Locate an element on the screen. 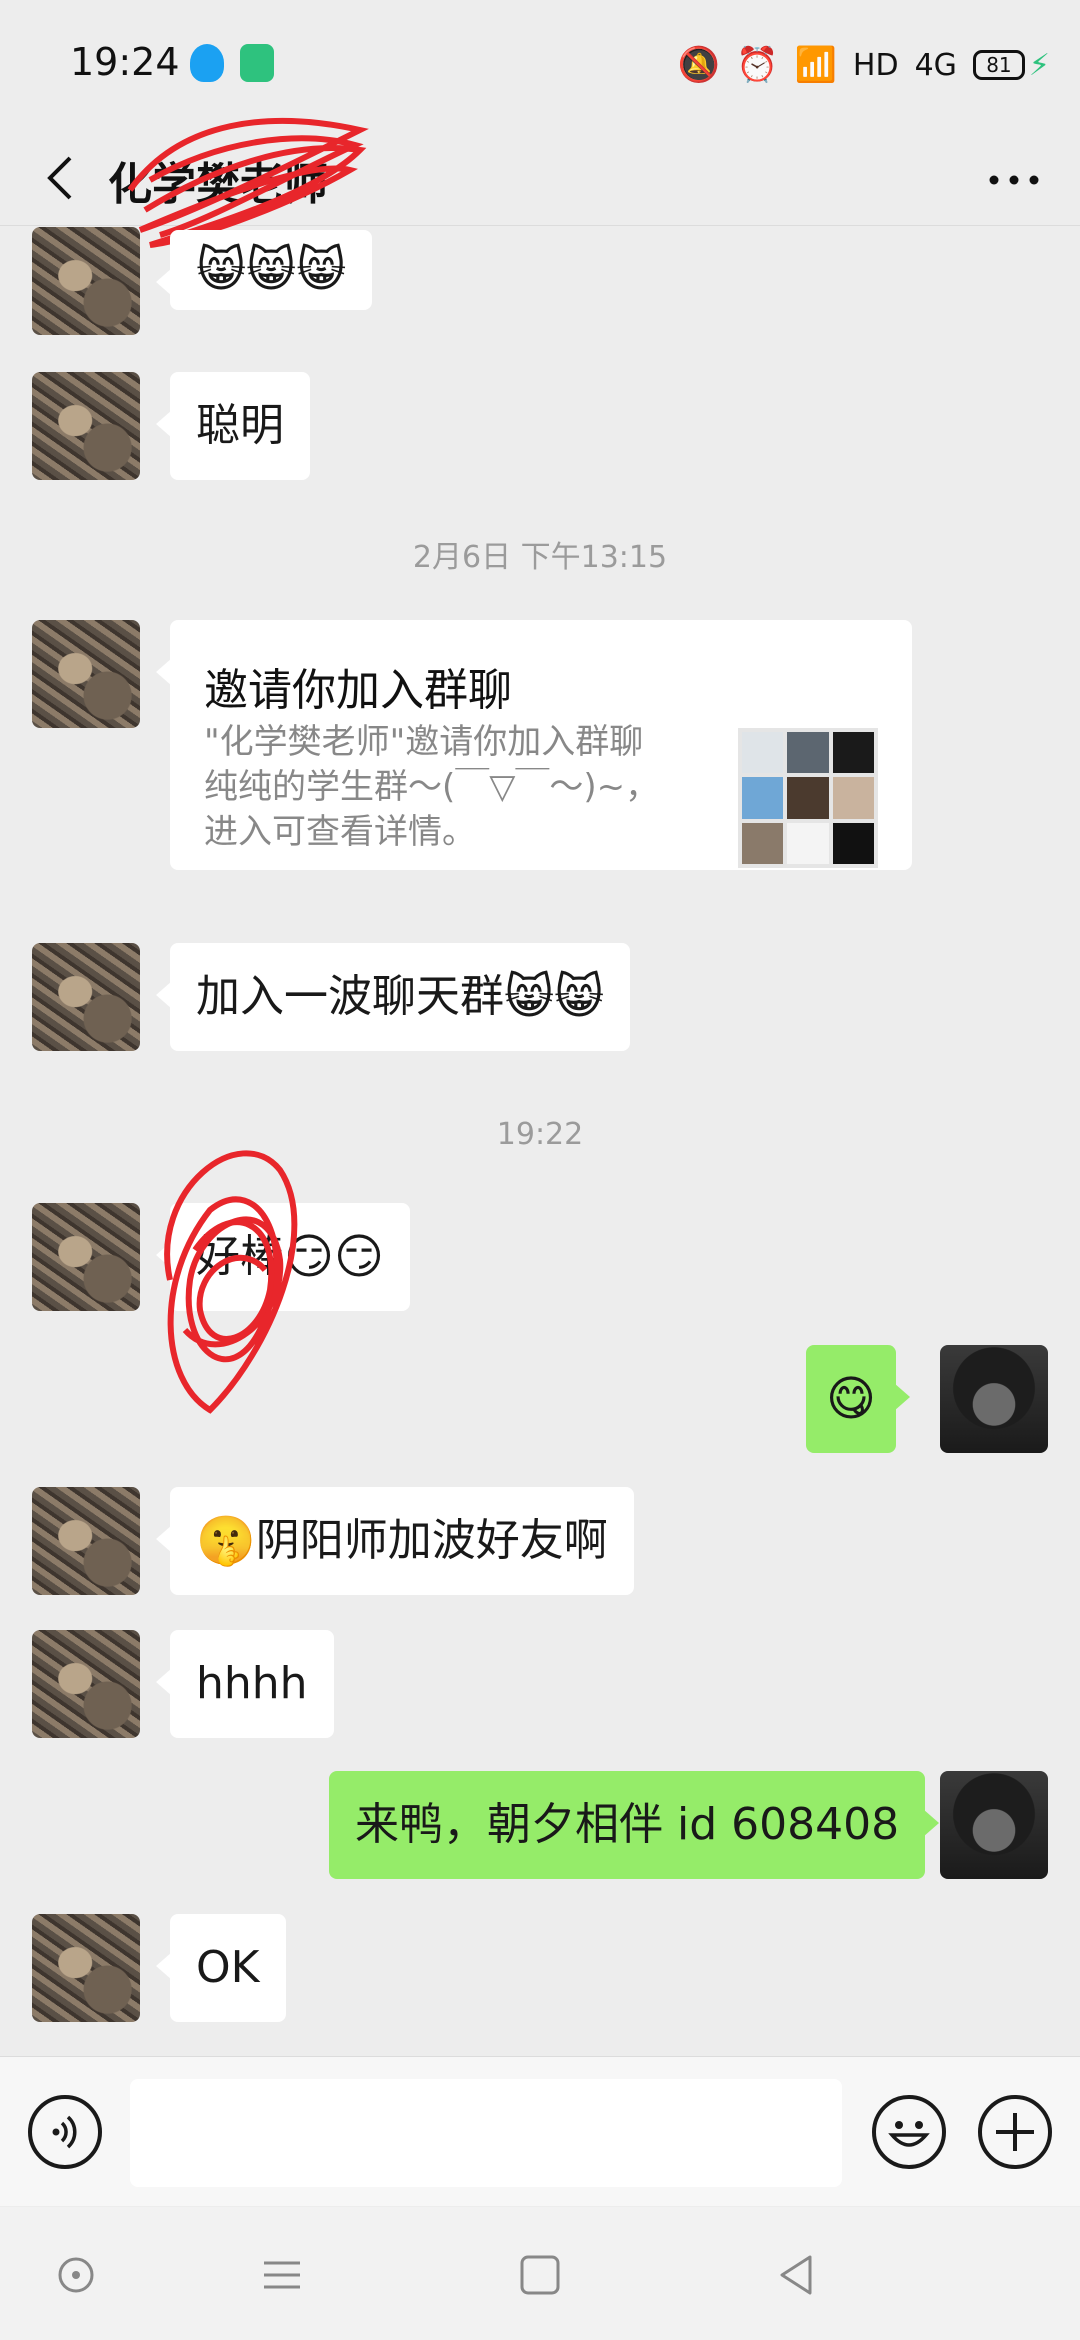  status-icons: 🔕 ⏰ 📶 HD 4G 81 ⚡ is located at coordinates (864, 65).